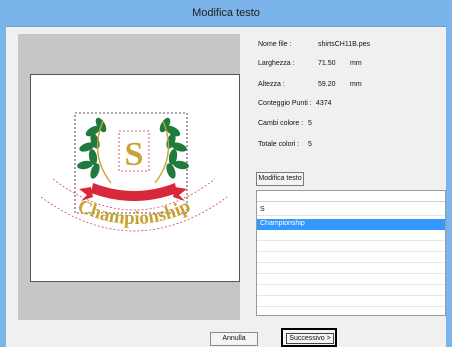  I want to click on next-button: Successivo >, so click(309, 337).